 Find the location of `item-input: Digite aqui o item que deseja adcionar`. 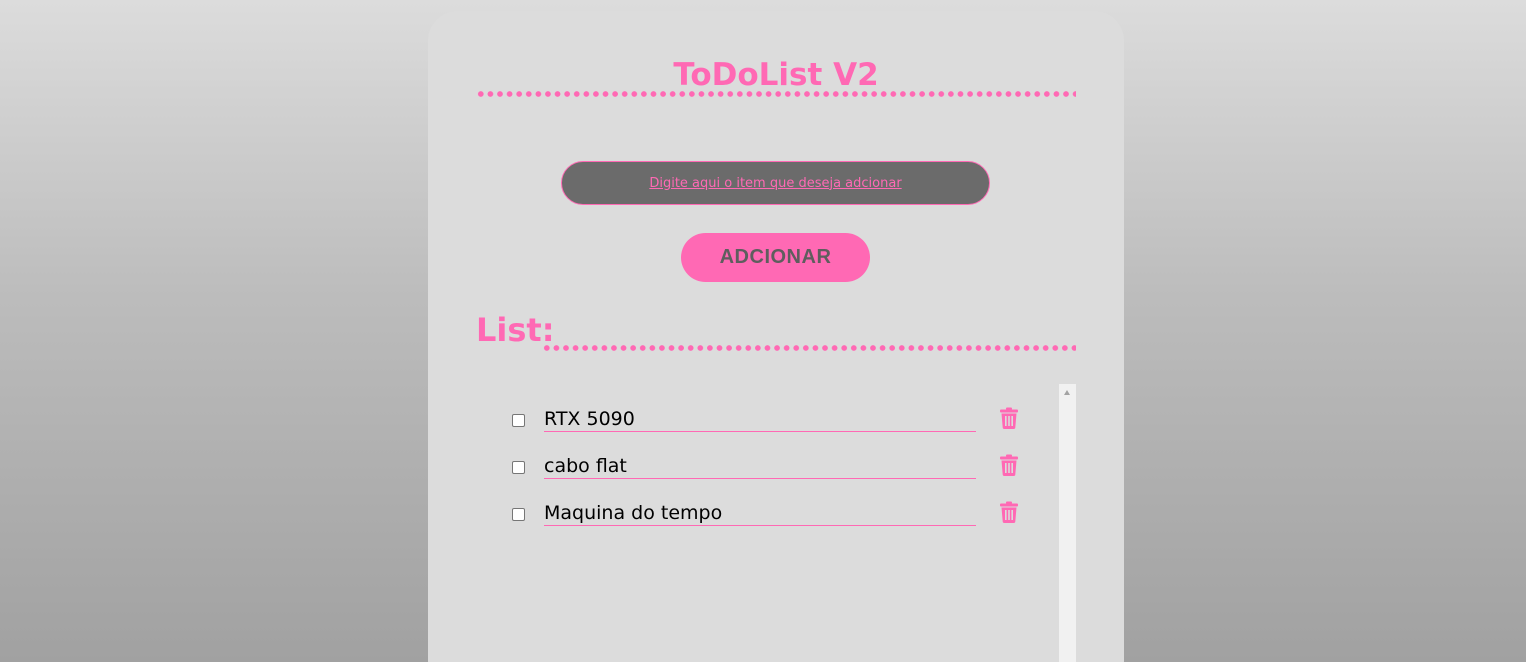

item-input: Digite aqui o item que deseja adcionar is located at coordinates (775, 183).